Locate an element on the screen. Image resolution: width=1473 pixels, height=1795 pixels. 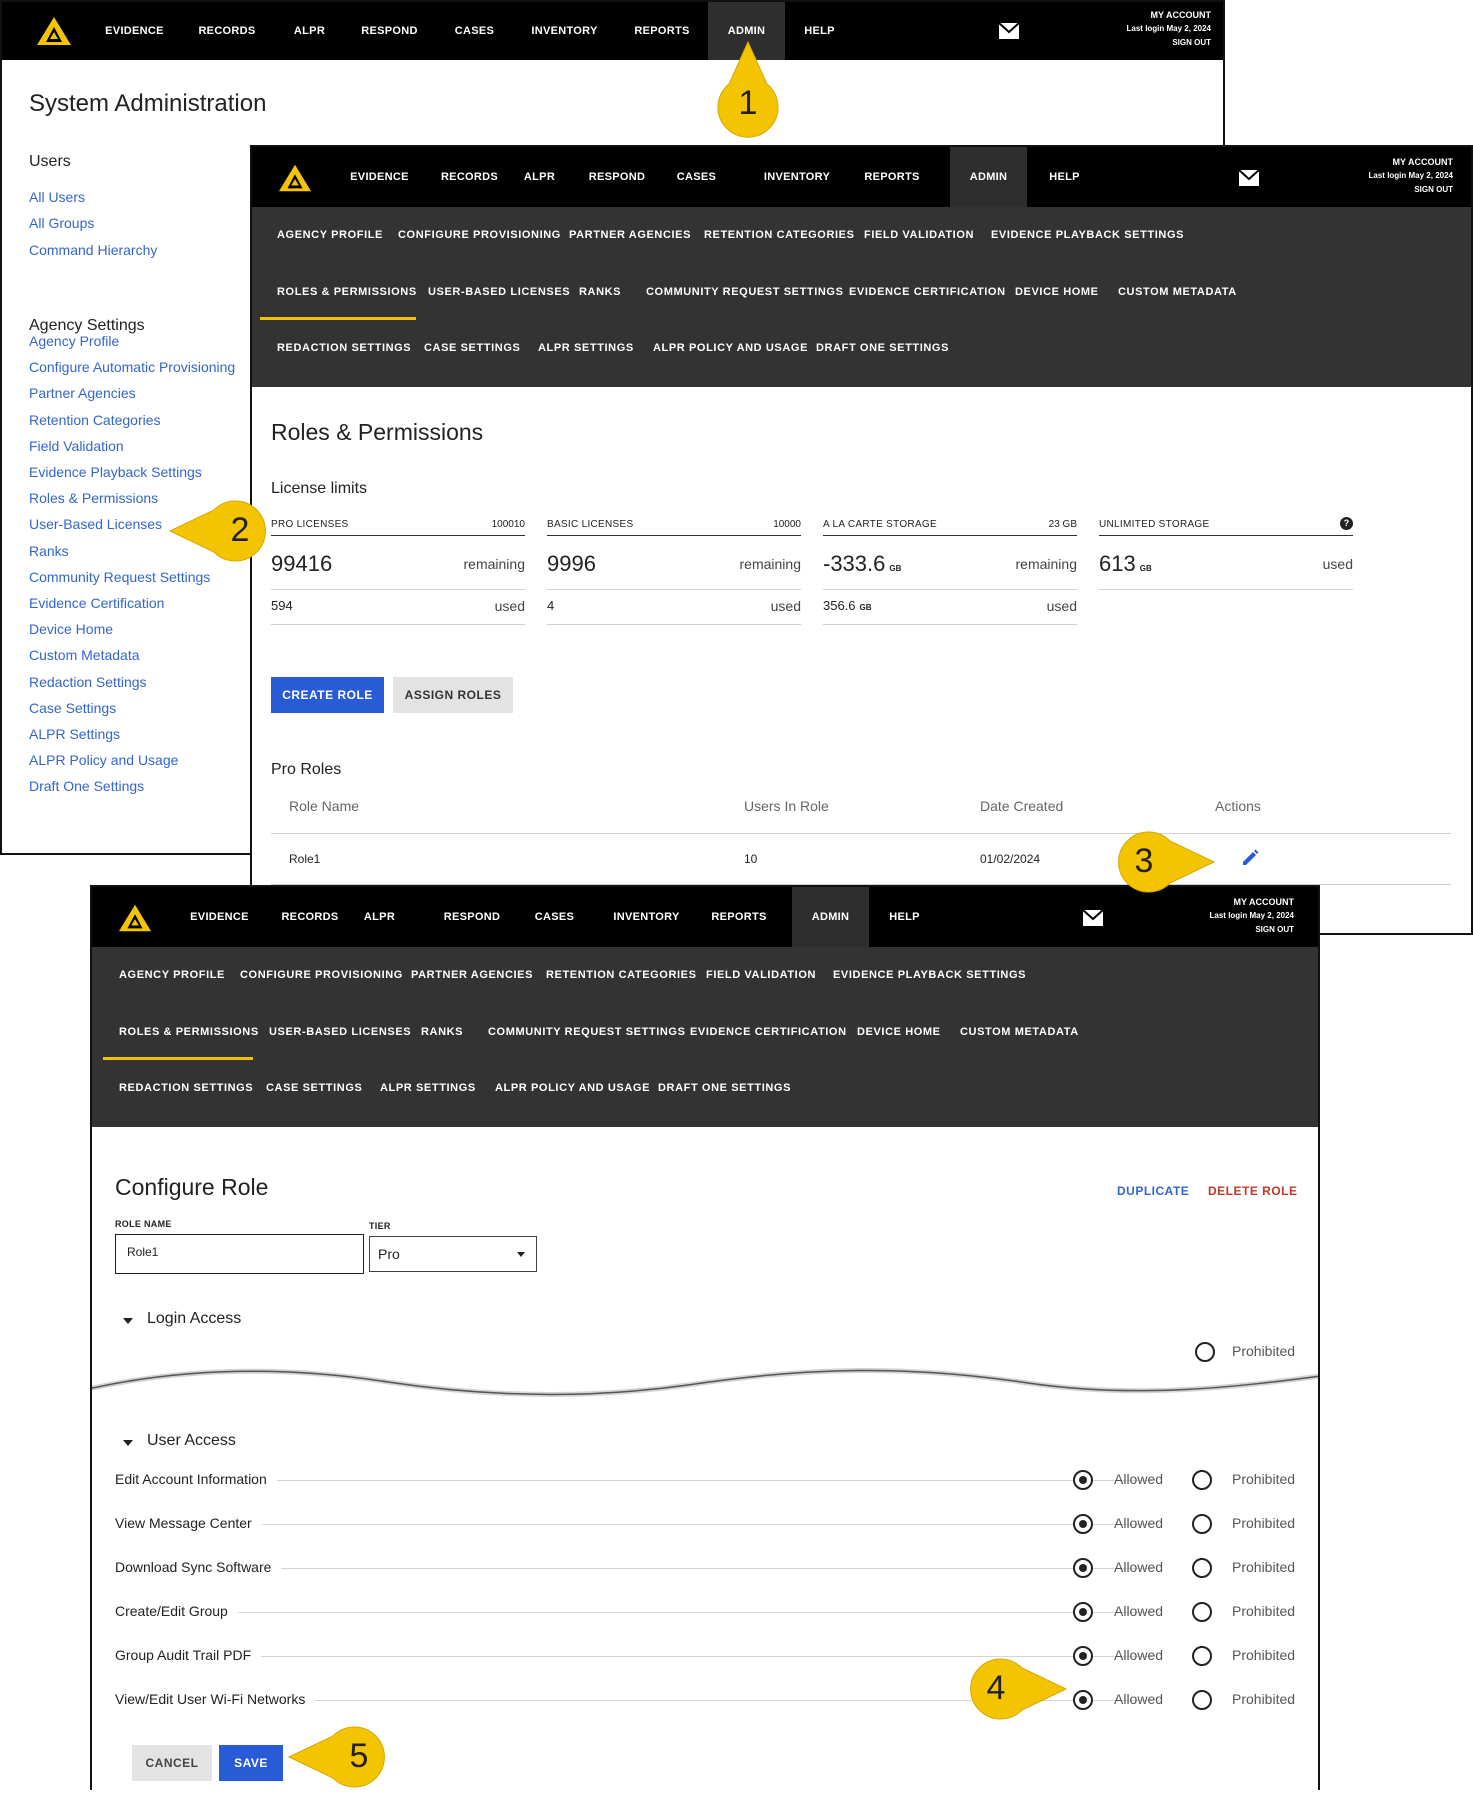
sidebar-link-configure-automatic-provisioning: Configure Automatic Provisioning is located at coordinates (132, 367).